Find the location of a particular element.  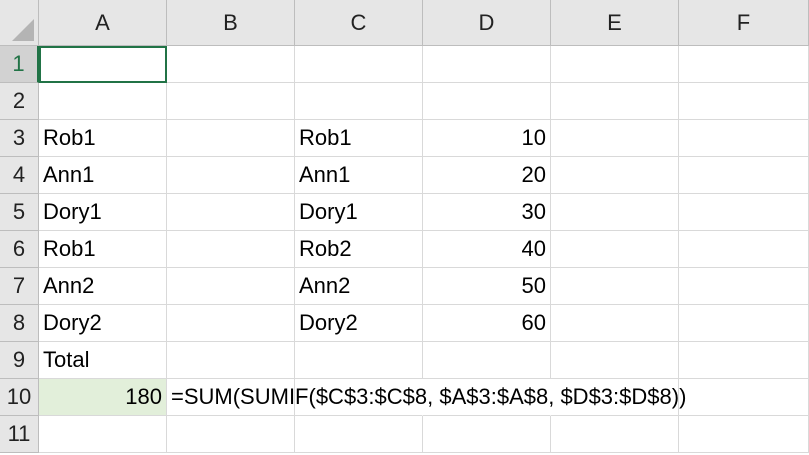

select-all-triangle-icon is located at coordinates (23, 30).